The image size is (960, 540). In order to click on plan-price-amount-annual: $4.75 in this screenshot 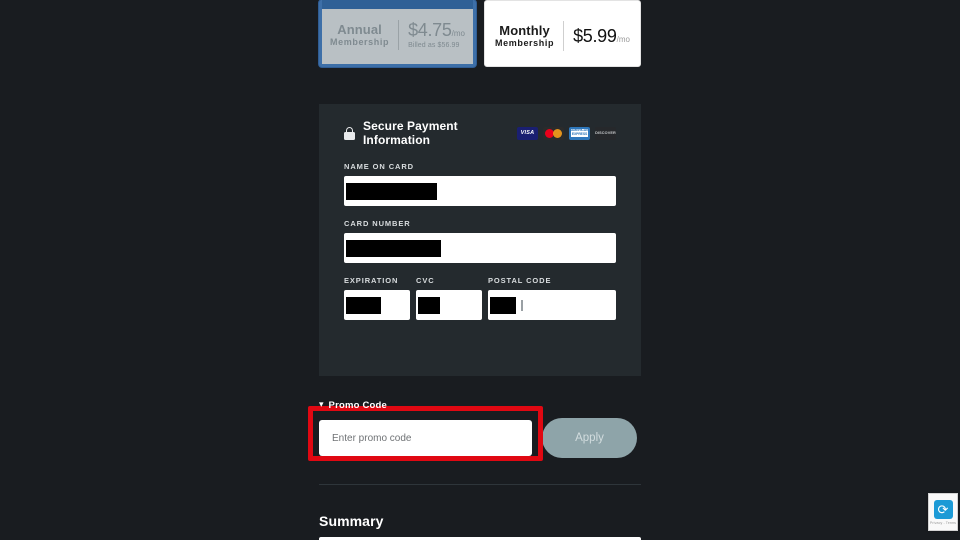, I will do `click(430, 30)`.